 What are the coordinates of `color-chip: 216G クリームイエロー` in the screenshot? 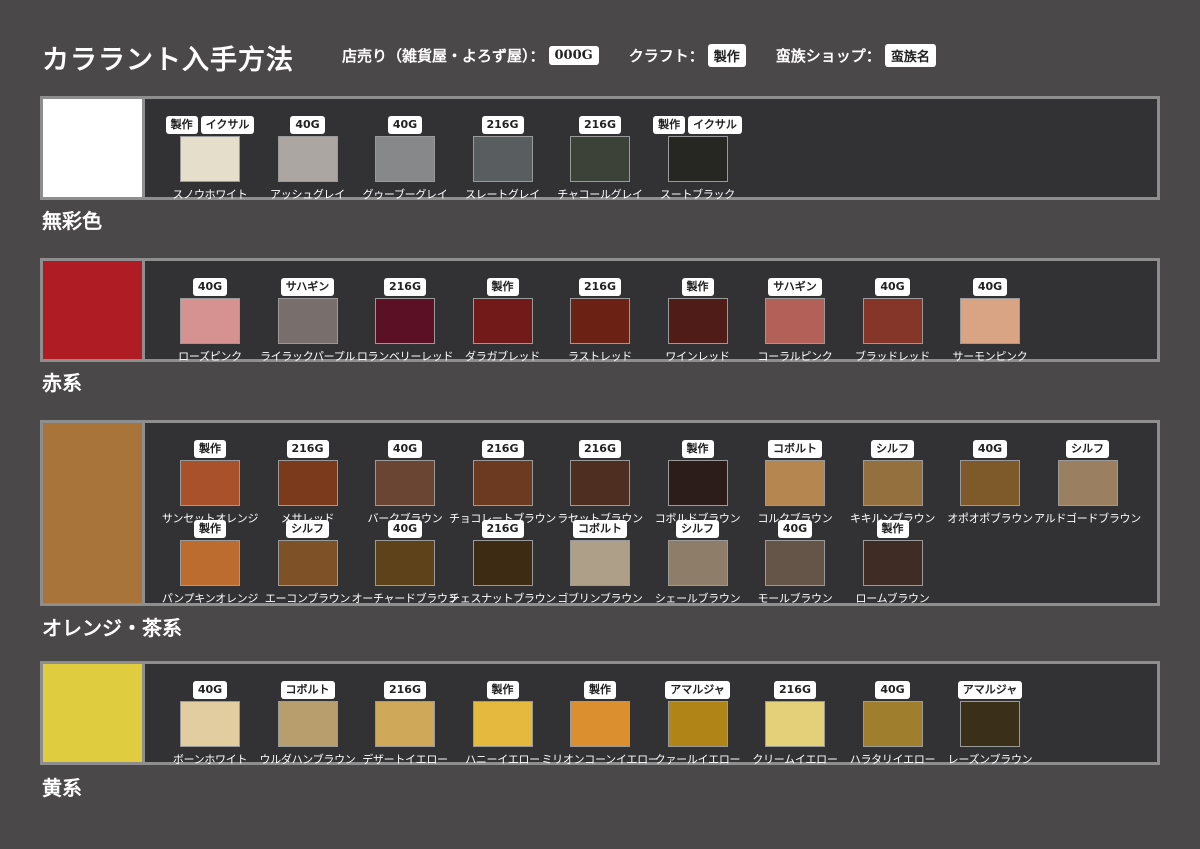 It's located at (799, 723).